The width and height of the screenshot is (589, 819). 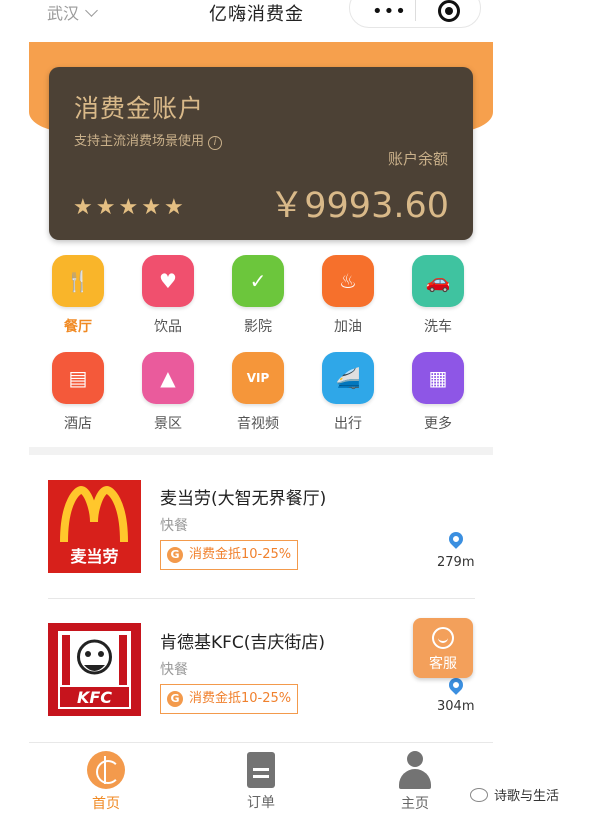 I want to click on fuel-icon: ♨, so click(x=348, y=281).